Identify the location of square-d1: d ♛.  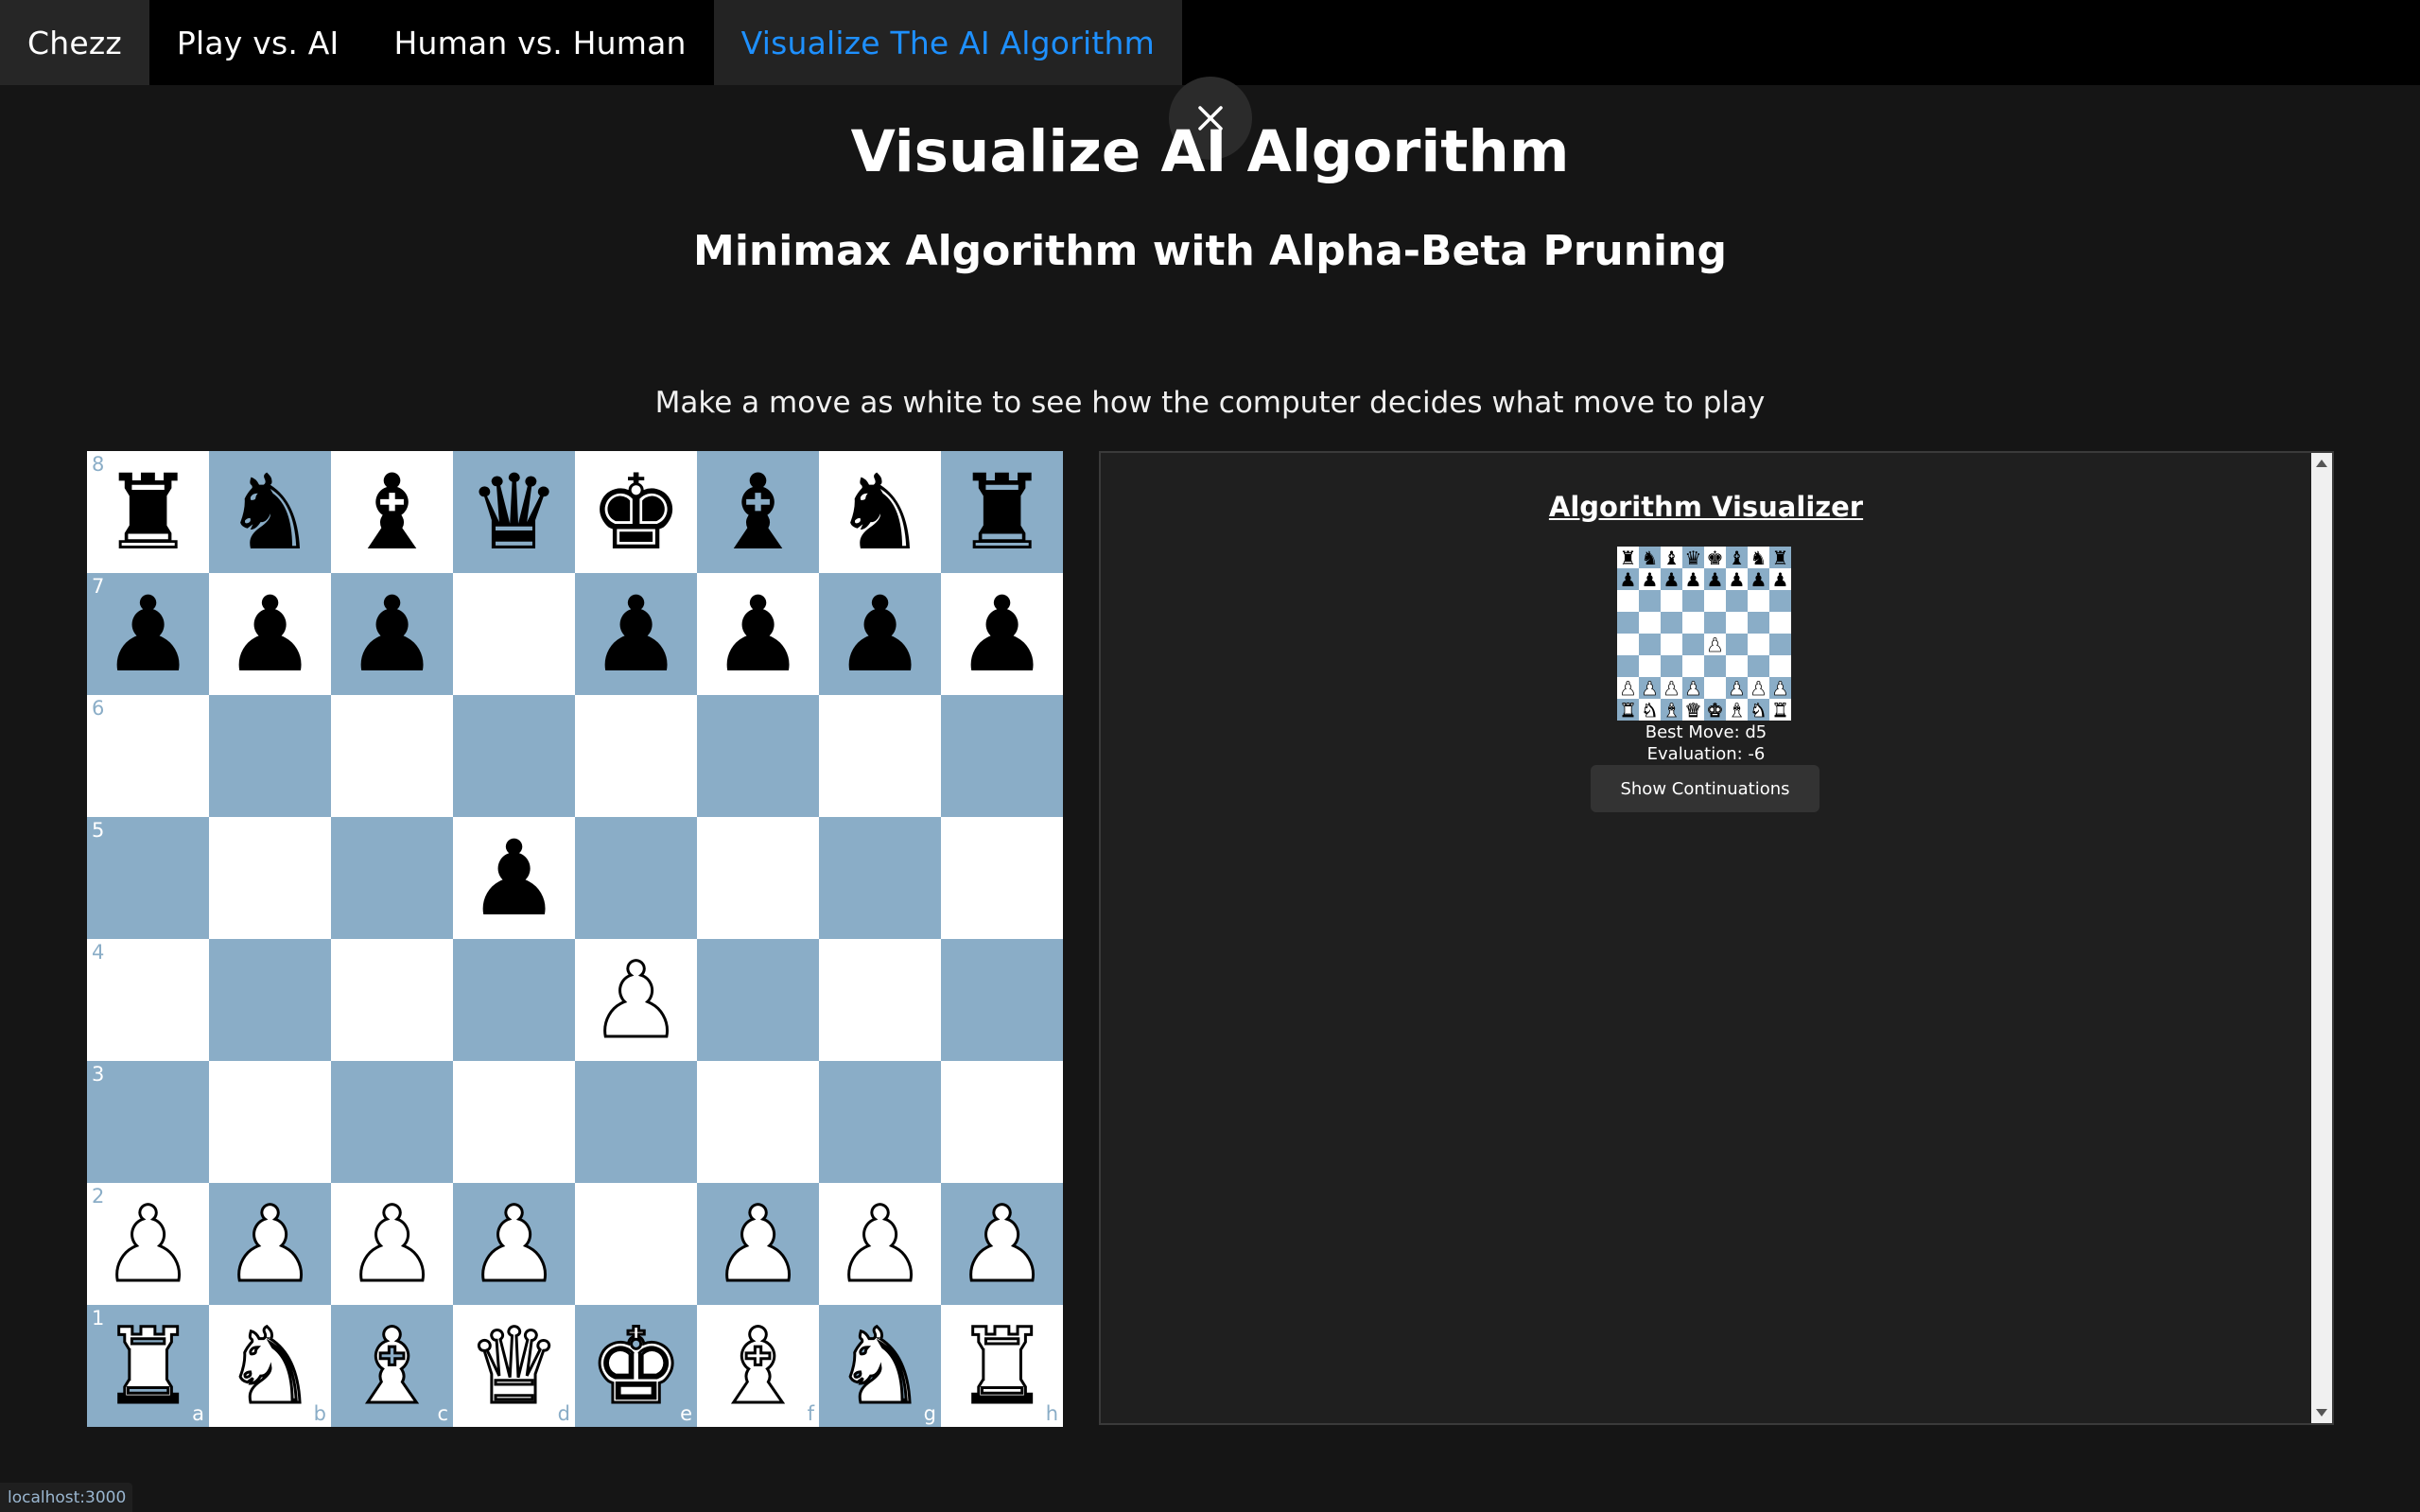
(514, 1366).